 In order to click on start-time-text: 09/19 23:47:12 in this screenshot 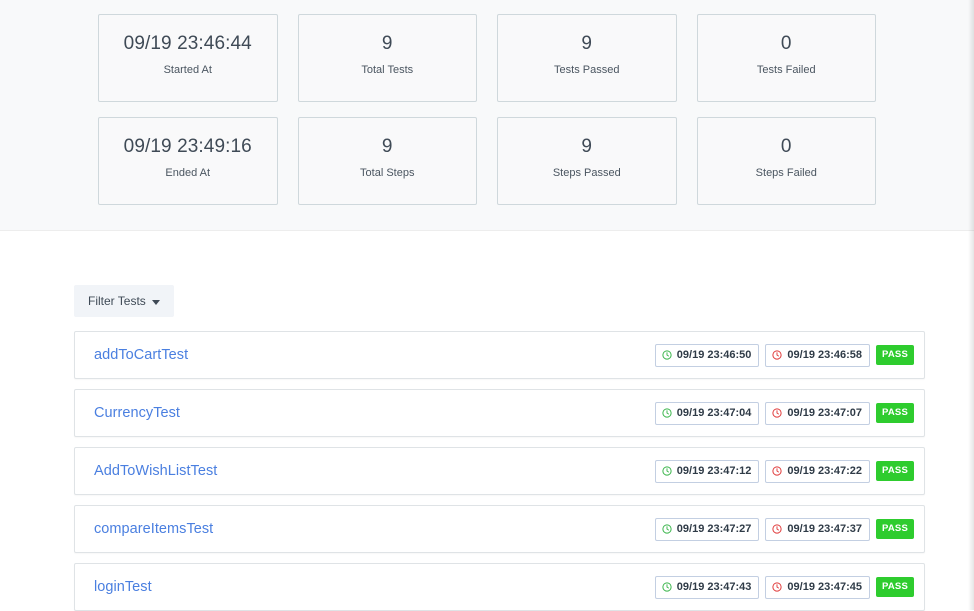, I will do `click(714, 470)`.